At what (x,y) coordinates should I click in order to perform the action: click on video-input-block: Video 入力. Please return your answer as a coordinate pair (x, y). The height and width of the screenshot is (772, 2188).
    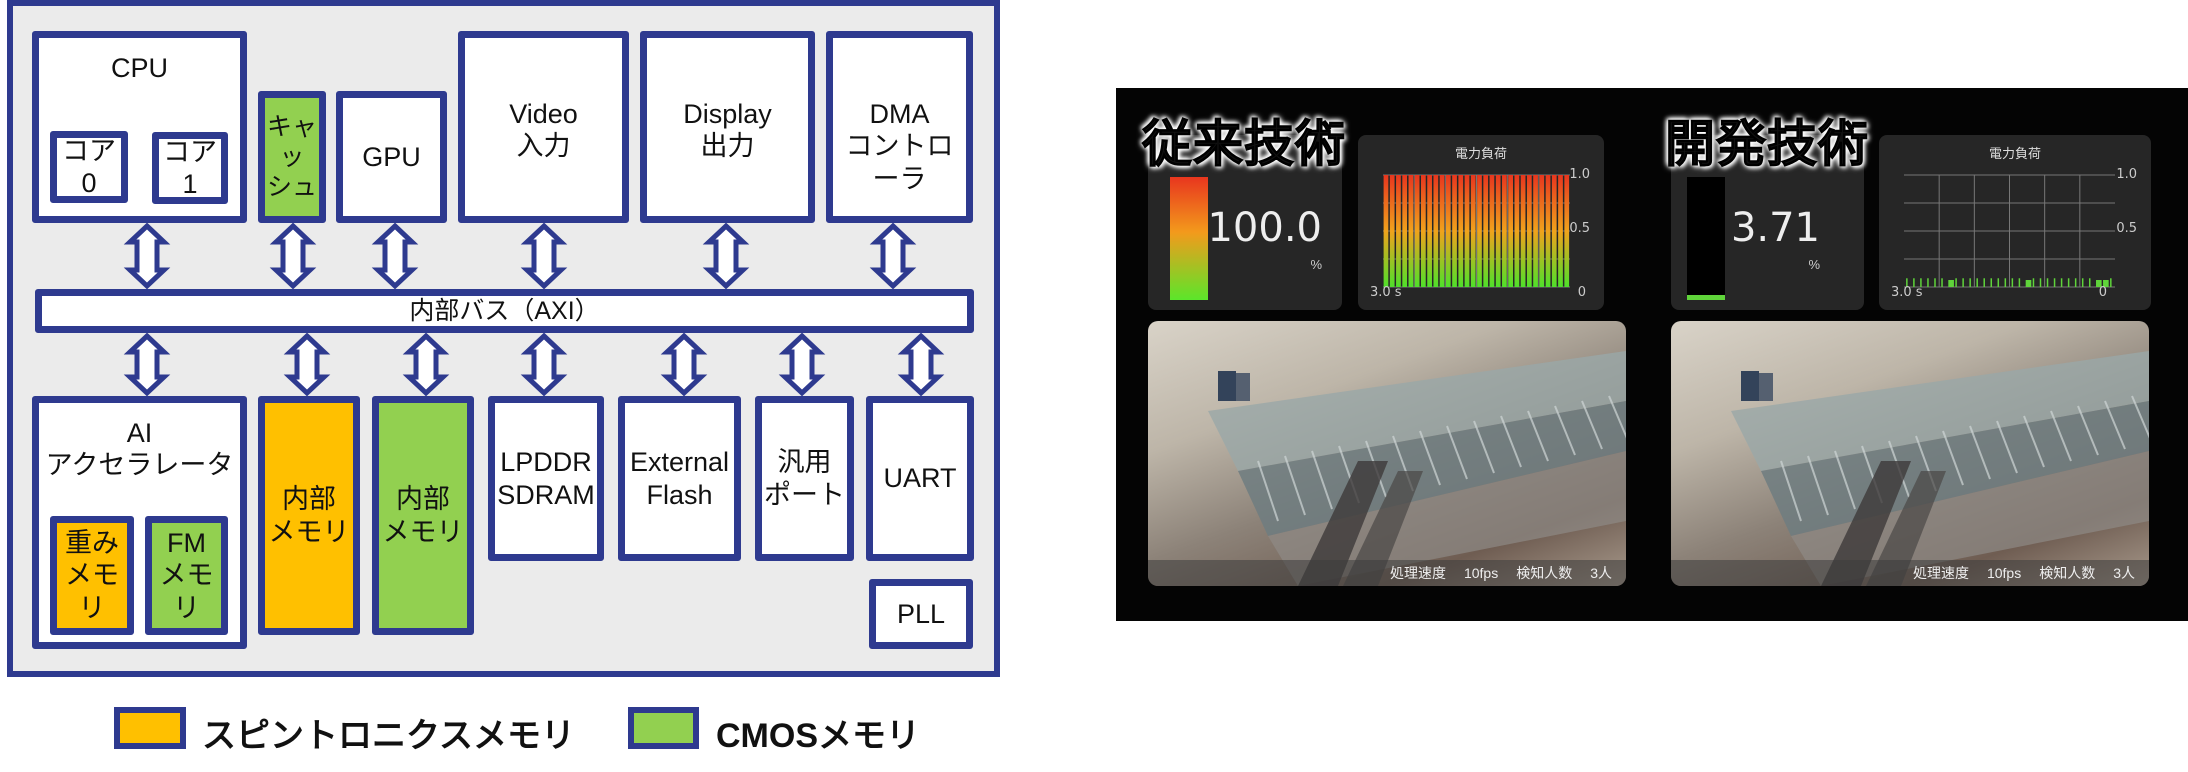
    Looking at the image, I should click on (543, 127).